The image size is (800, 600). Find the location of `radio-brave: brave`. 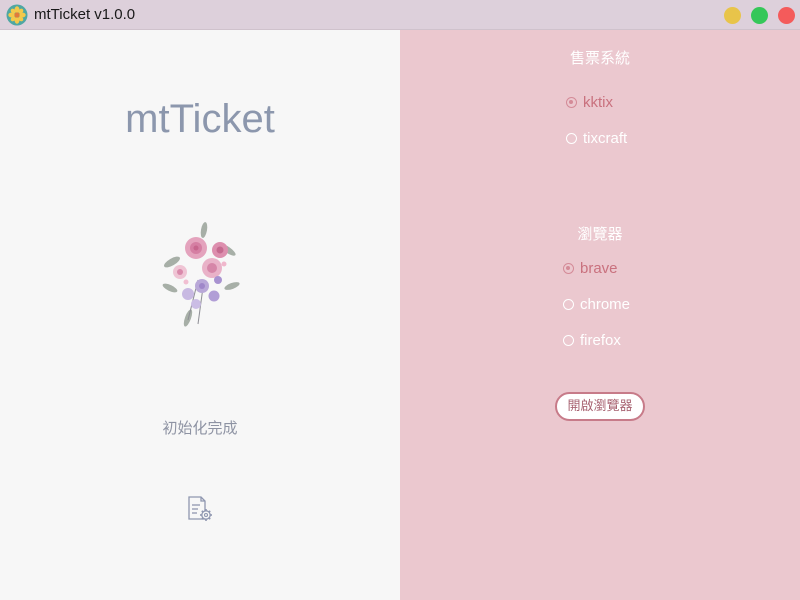

radio-brave: brave is located at coordinates (590, 268).